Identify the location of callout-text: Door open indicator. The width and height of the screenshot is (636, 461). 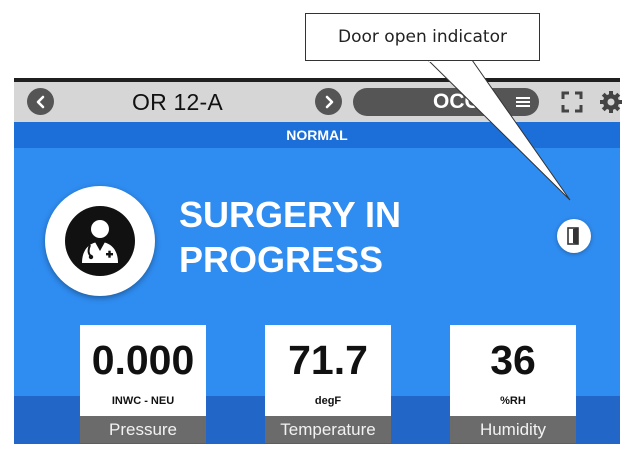
(422, 37).